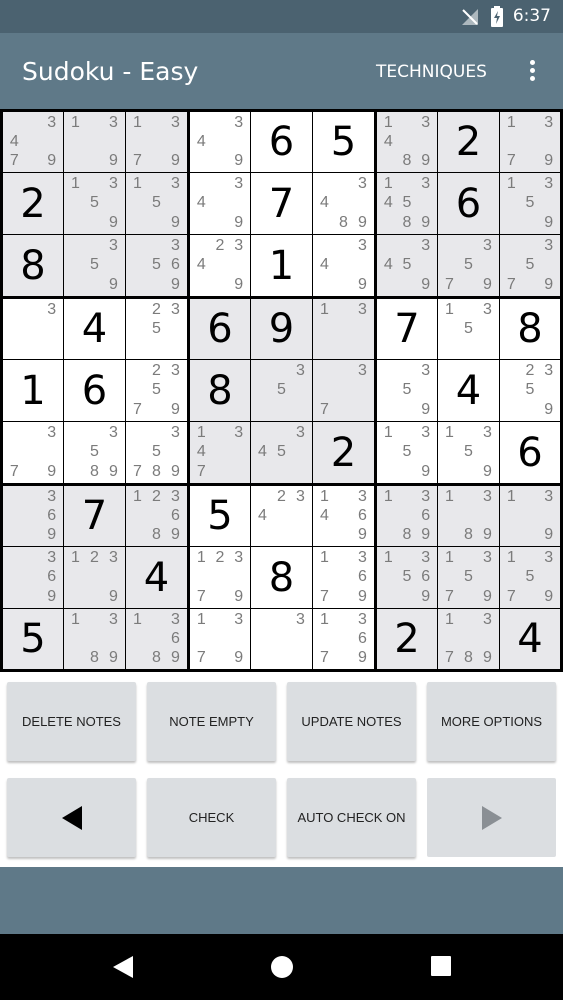 This screenshot has width=563, height=1000. I want to click on sudoku-cell-r5c2: 6, so click(94, 390).